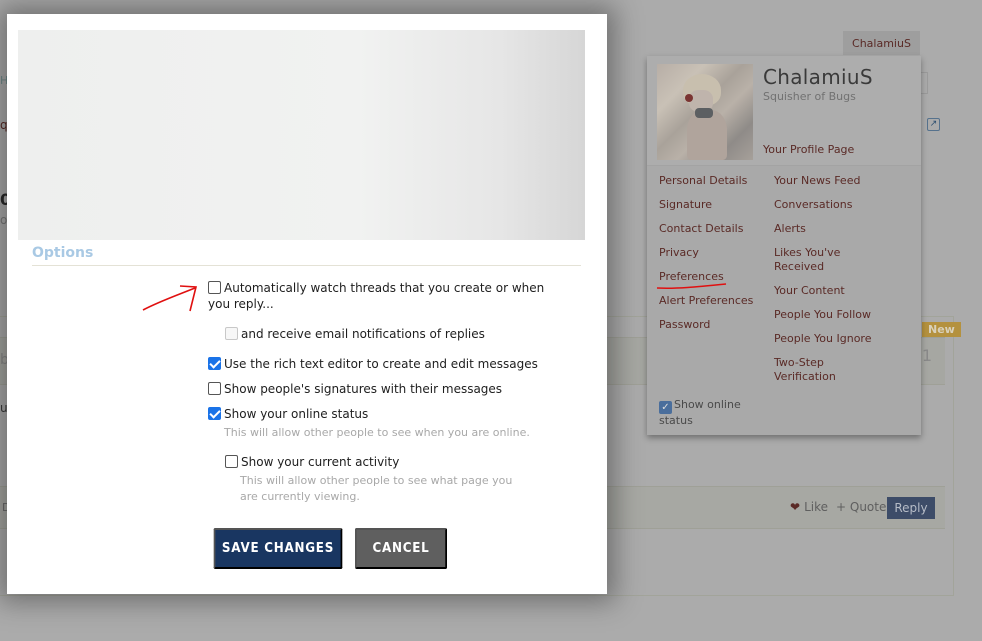  I want to click on external-link-icon: ↗, so click(933, 124).